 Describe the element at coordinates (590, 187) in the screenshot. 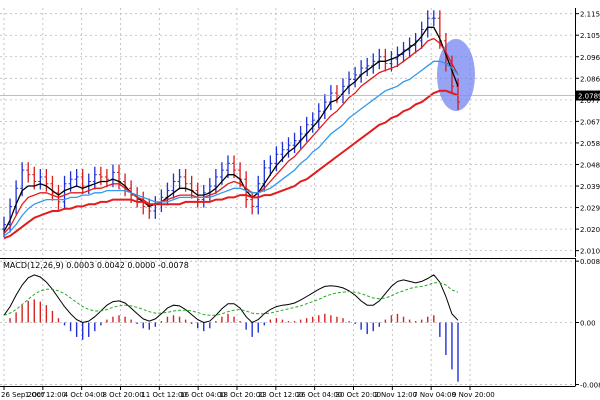

I see `price-axis-label: 2.0390` at that location.